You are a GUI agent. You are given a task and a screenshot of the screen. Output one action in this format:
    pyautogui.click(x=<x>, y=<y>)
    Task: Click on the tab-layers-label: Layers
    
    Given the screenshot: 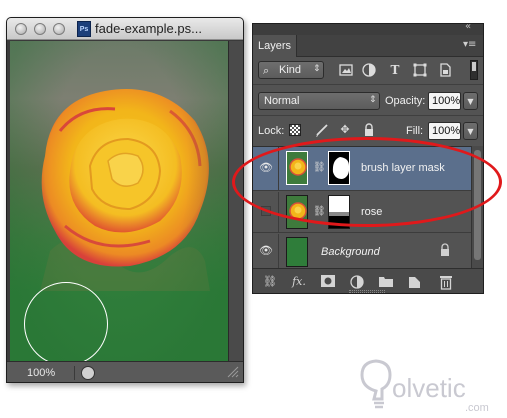 What is the action you would take?
    pyautogui.click(x=275, y=46)
    